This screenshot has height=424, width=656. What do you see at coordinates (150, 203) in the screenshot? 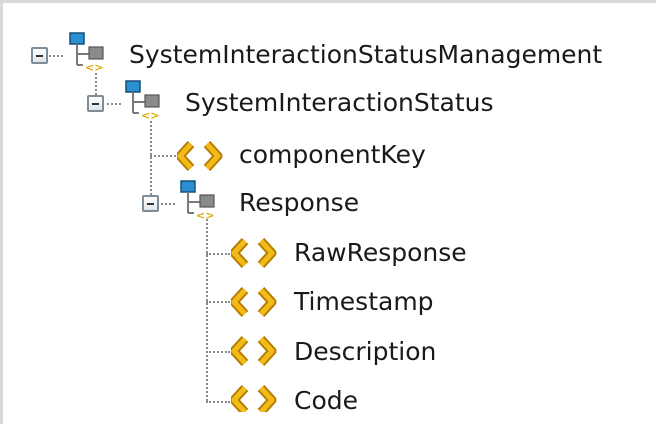
I see `collapse-toggle-response` at bounding box center [150, 203].